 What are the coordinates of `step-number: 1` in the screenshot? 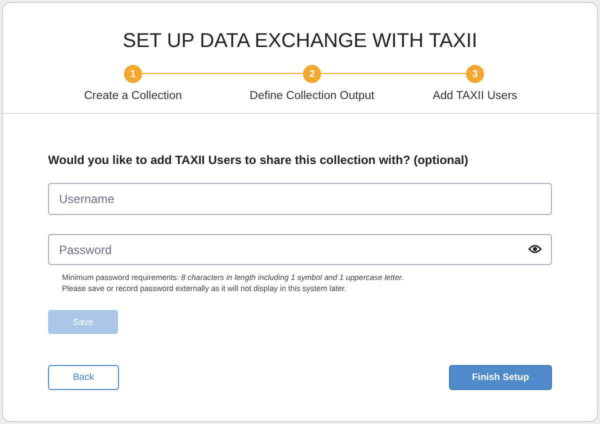 It's located at (133, 74).